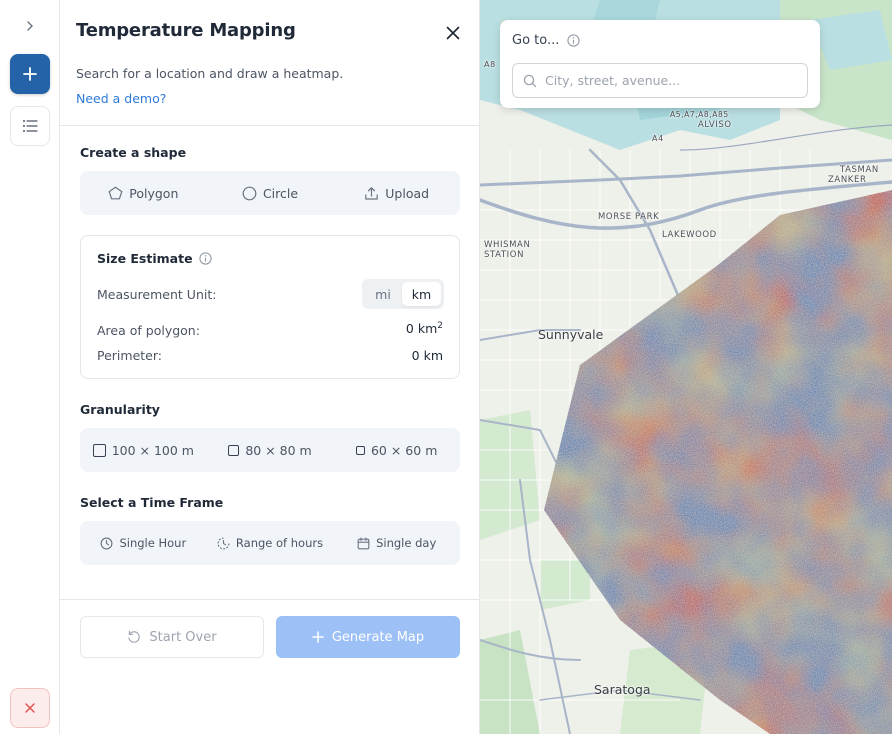  What do you see at coordinates (145, 258) in the screenshot?
I see `size-estimate-title-text: Size Estimate` at bounding box center [145, 258].